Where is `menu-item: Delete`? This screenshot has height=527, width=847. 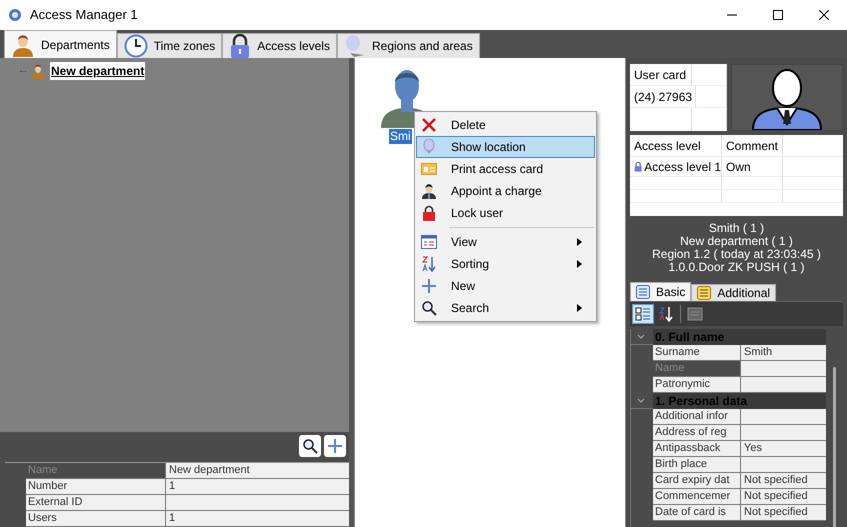 menu-item: Delete is located at coordinates (505, 125).